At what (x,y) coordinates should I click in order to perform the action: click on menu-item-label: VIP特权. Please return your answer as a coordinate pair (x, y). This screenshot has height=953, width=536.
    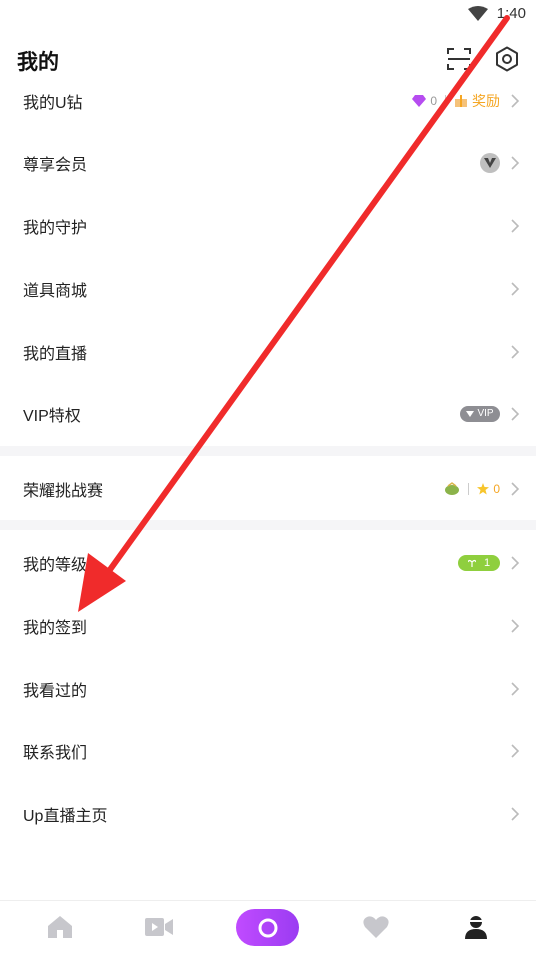
    Looking at the image, I should click on (52, 416).